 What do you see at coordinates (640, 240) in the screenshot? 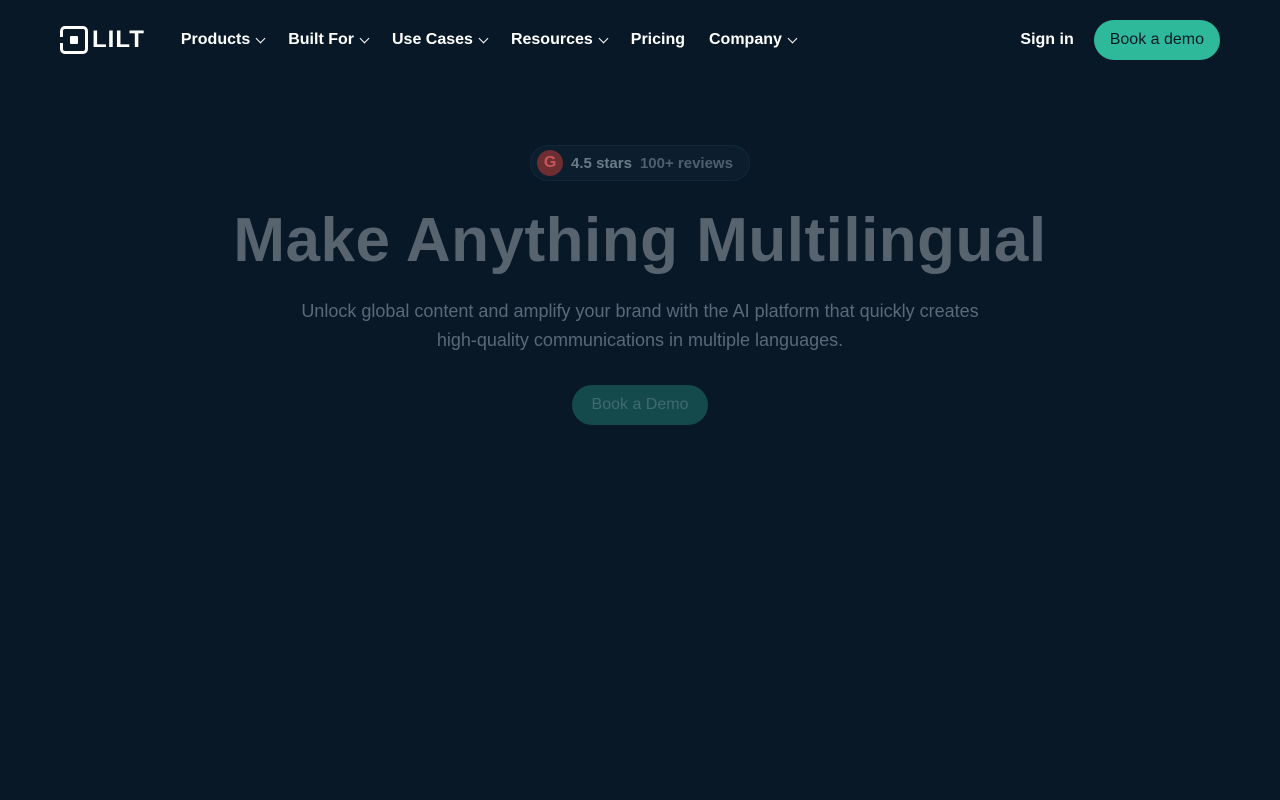
I see `hero-headline: Make Anything Multilingual` at bounding box center [640, 240].